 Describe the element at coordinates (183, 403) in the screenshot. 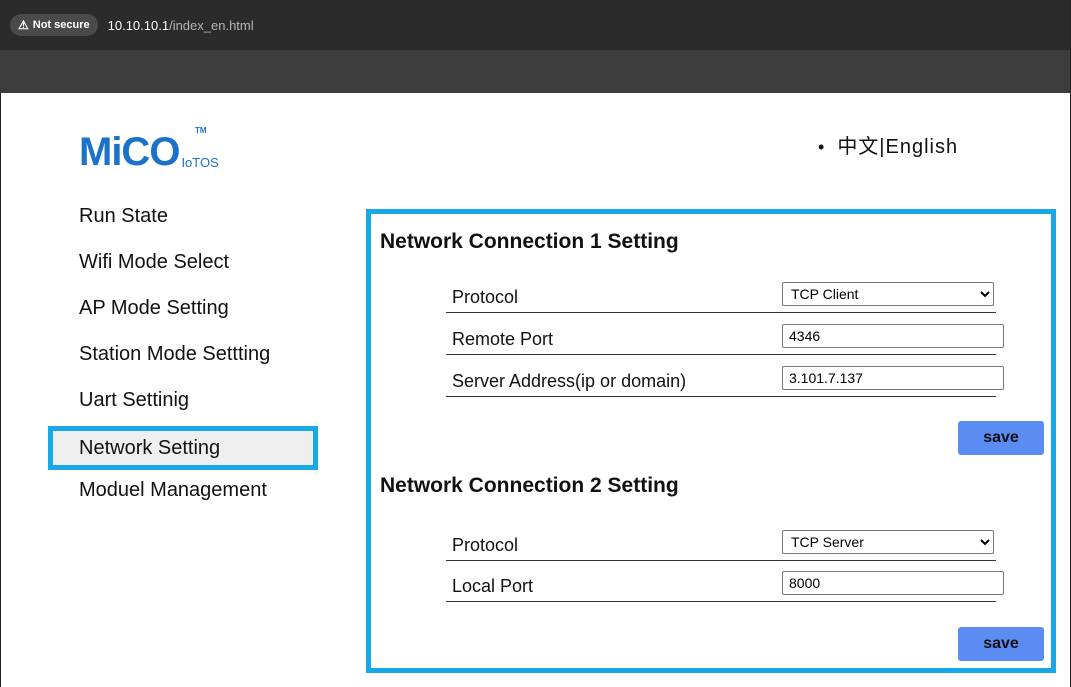

I see `sidebar-item-uart-setting: Uart Settinig` at that location.